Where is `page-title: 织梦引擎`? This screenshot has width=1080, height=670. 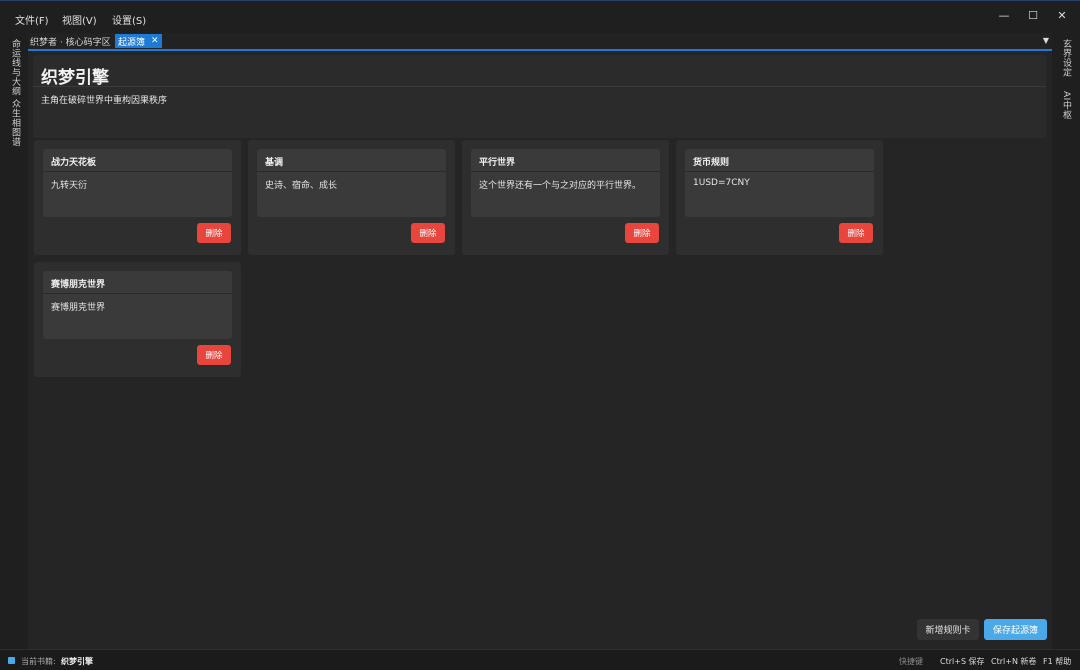 page-title: 织梦引擎 is located at coordinates (75, 78).